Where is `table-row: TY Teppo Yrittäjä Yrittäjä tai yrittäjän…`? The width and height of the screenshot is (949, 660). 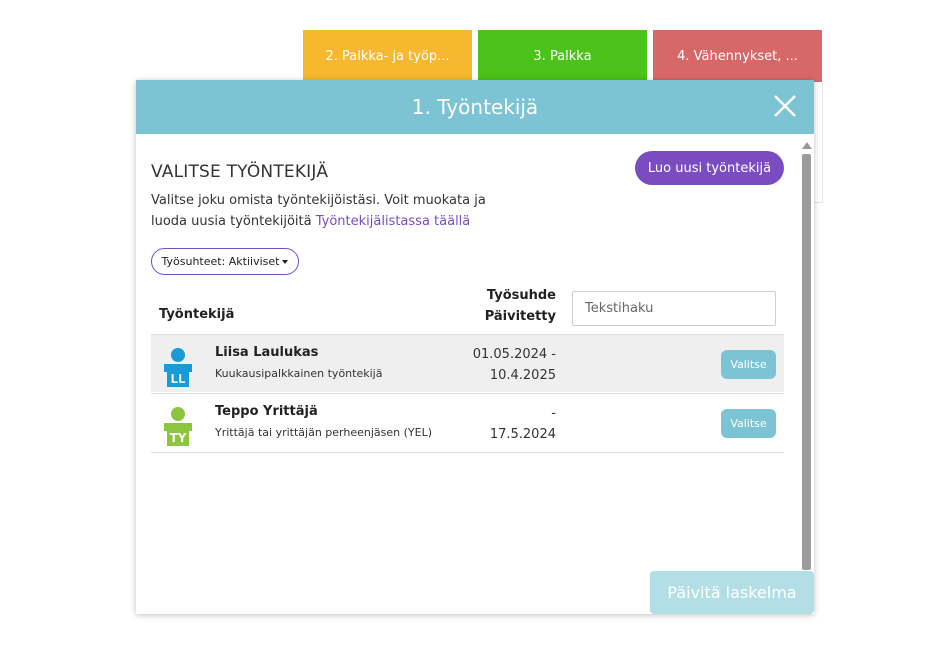
table-row: TY Teppo Yrittäjä Yrittäjä tai yrittäjän… is located at coordinates (467, 423).